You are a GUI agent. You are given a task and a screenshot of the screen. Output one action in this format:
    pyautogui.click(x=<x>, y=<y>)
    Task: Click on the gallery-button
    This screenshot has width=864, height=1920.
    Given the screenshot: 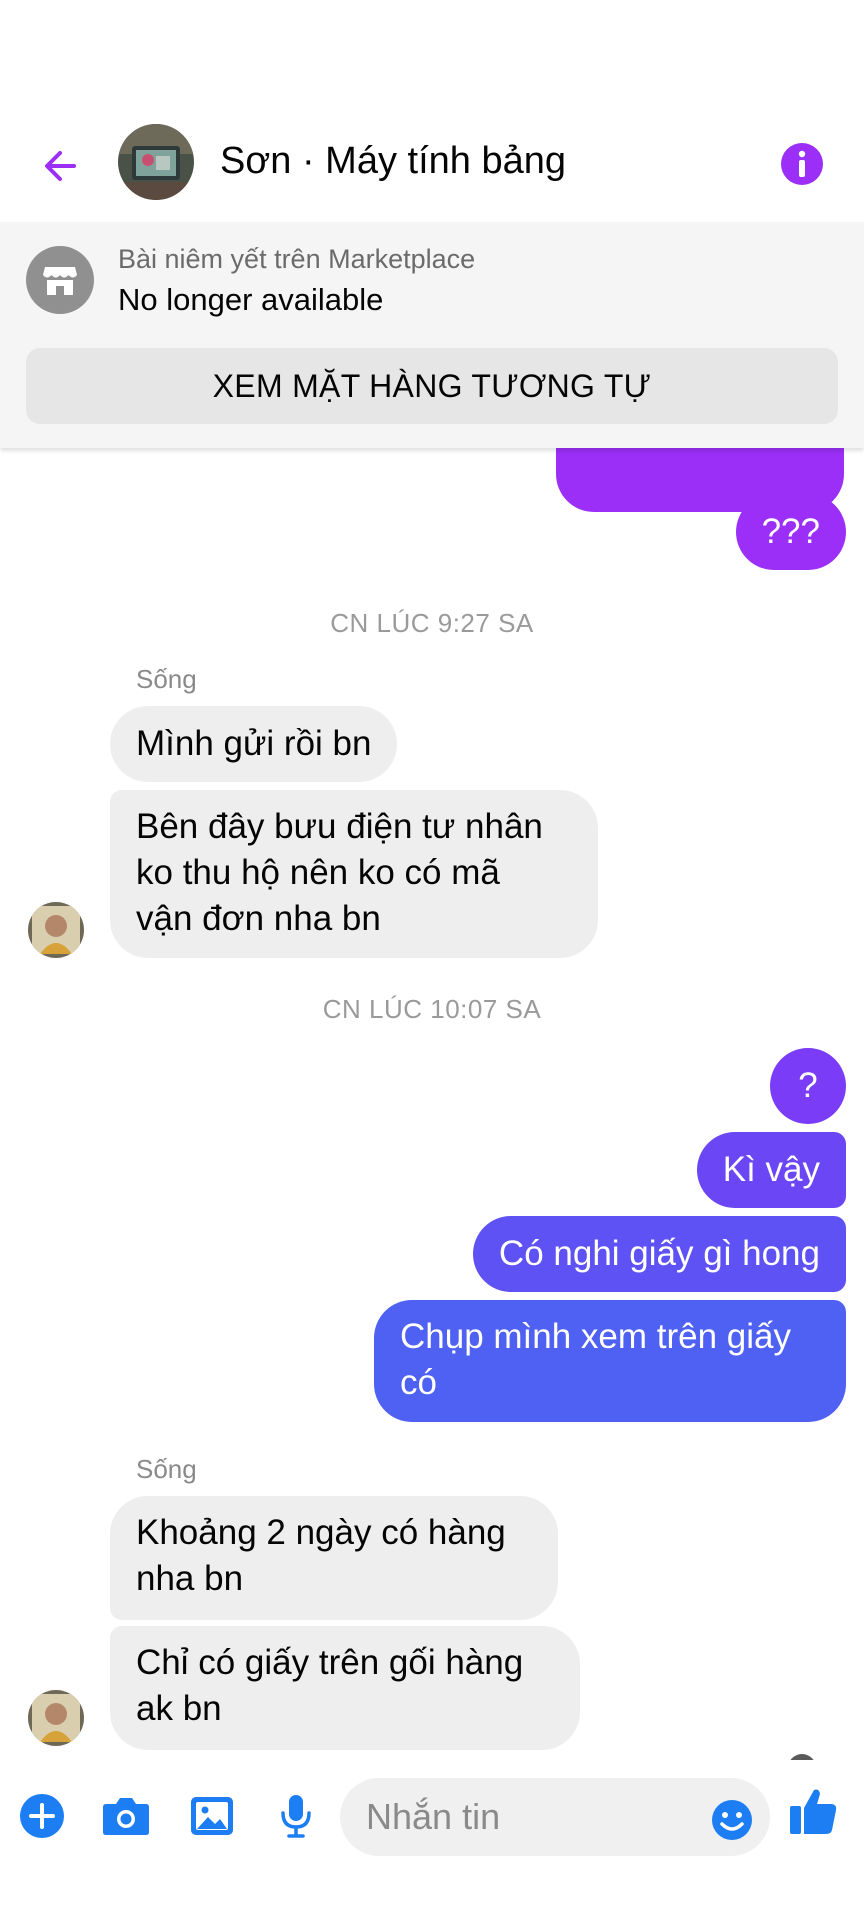 What is the action you would take?
    pyautogui.click(x=212, y=1816)
    